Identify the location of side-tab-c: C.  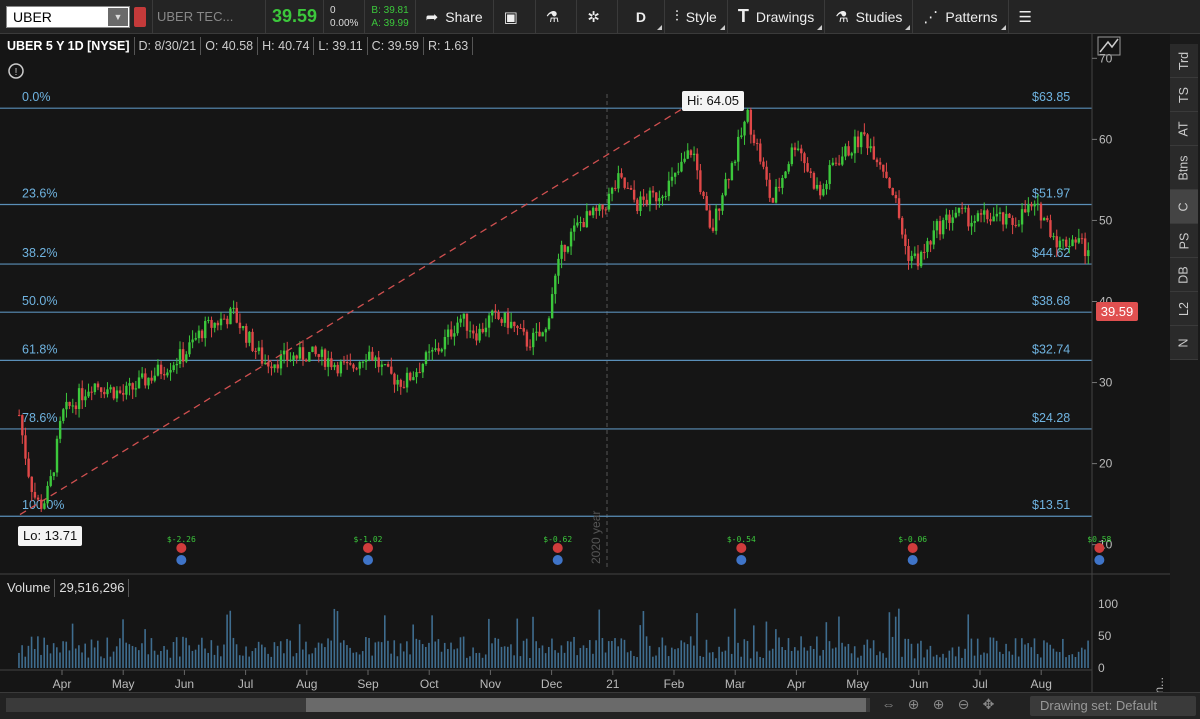
(1184, 207).